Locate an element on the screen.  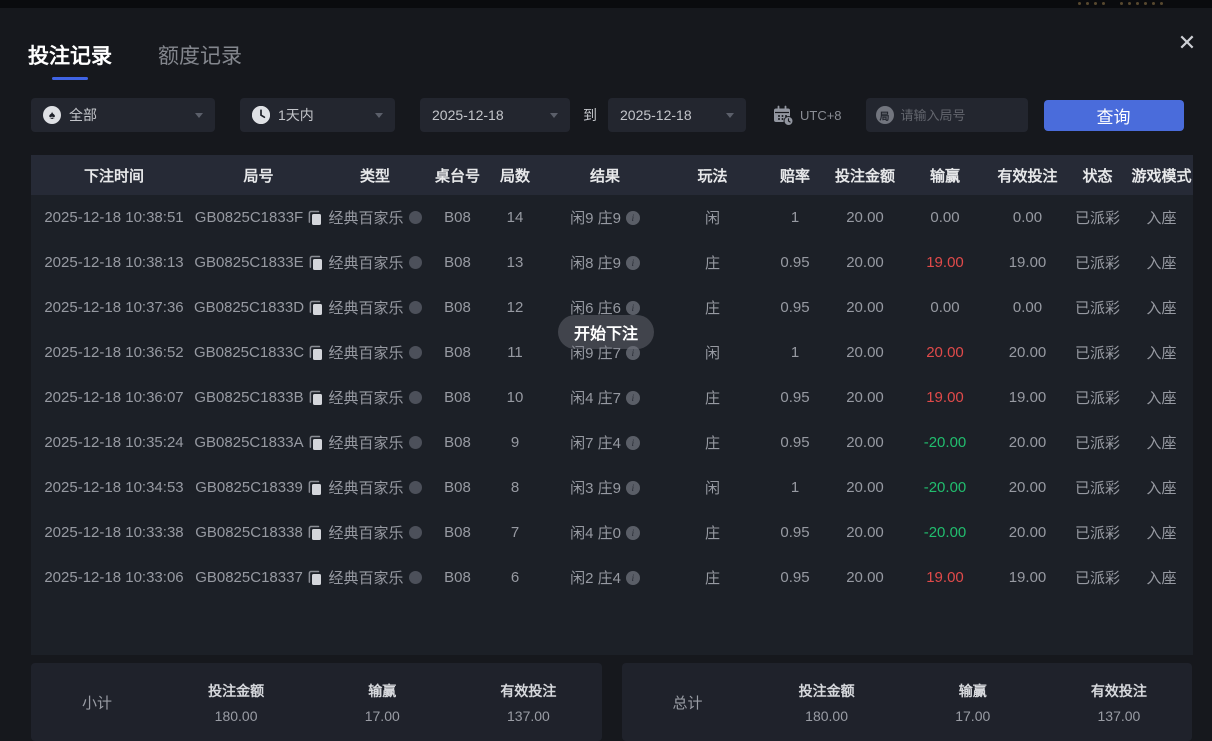
search-button: 查询 is located at coordinates (1113, 115).